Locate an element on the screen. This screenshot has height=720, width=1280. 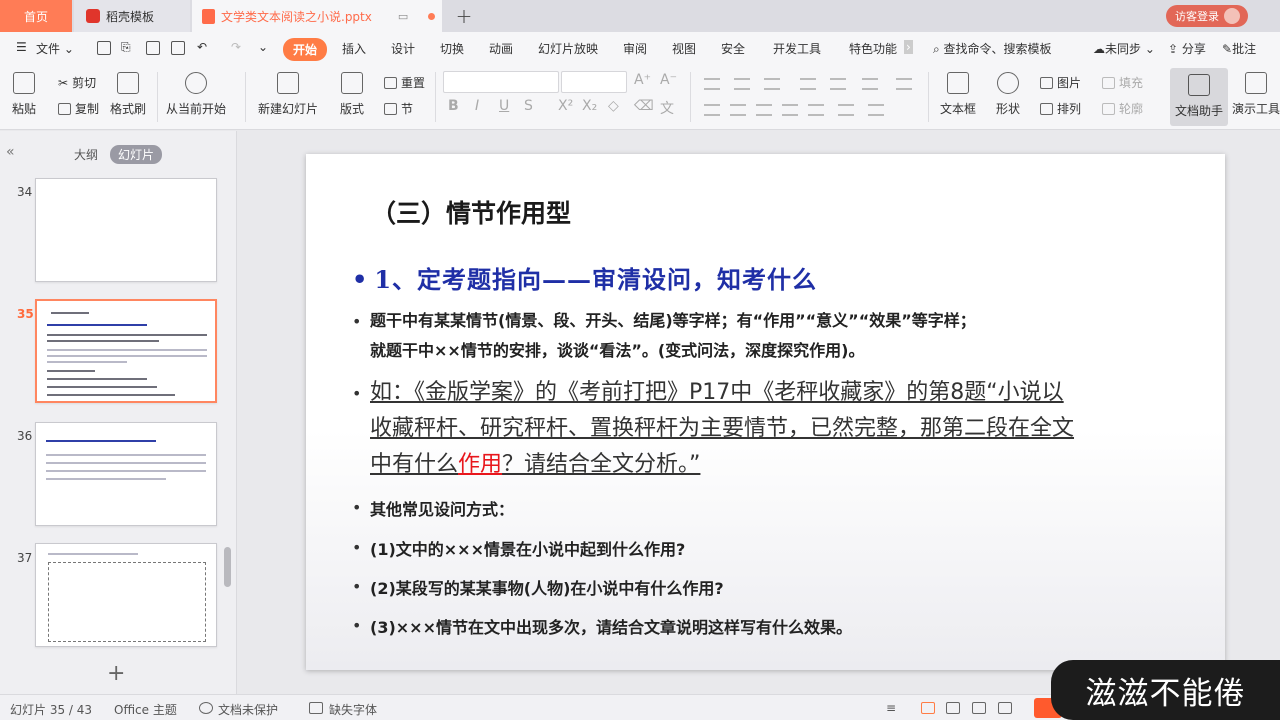
menu-design: 设计 is located at coordinates (403, 48).